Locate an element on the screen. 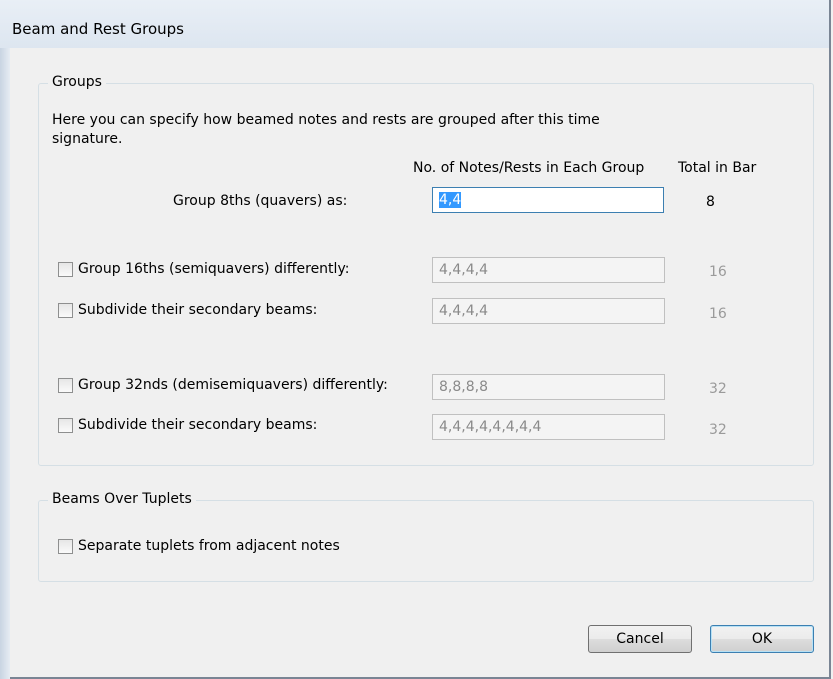  subdivide-32nds-label: Subdivide their secondary beams: is located at coordinates (197, 425).